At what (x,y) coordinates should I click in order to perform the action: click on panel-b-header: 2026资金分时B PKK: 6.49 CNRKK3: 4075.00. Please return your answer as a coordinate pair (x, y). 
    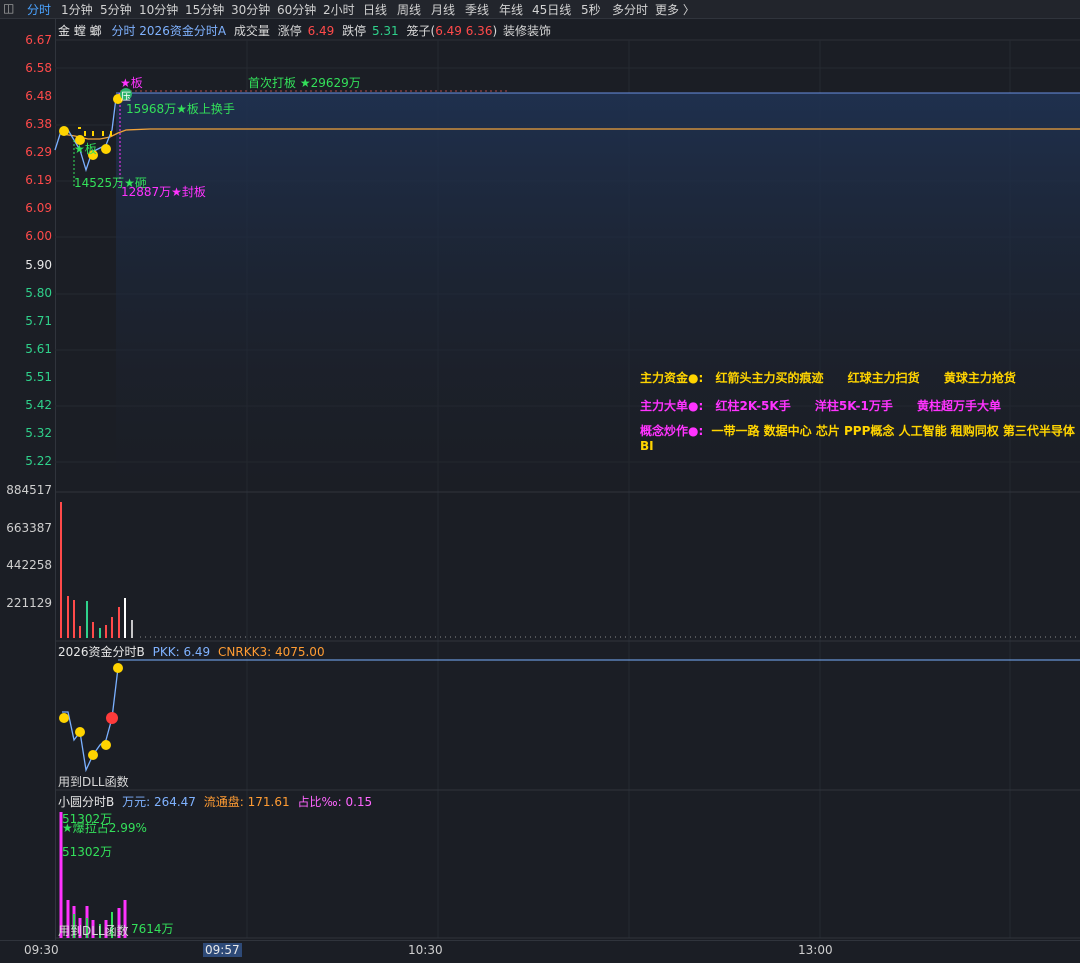
    Looking at the image, I should click on (191, 651).